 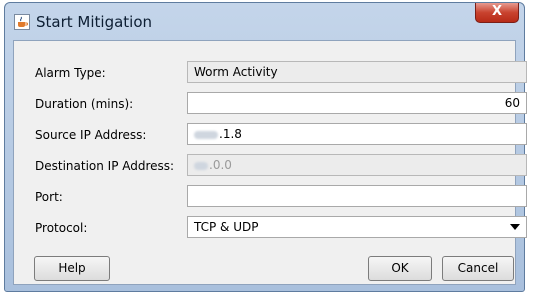 What do you see at coordinates (357, 103) in the screenshot?
I see `duration-input: 60` at bounding box center [357, 103].